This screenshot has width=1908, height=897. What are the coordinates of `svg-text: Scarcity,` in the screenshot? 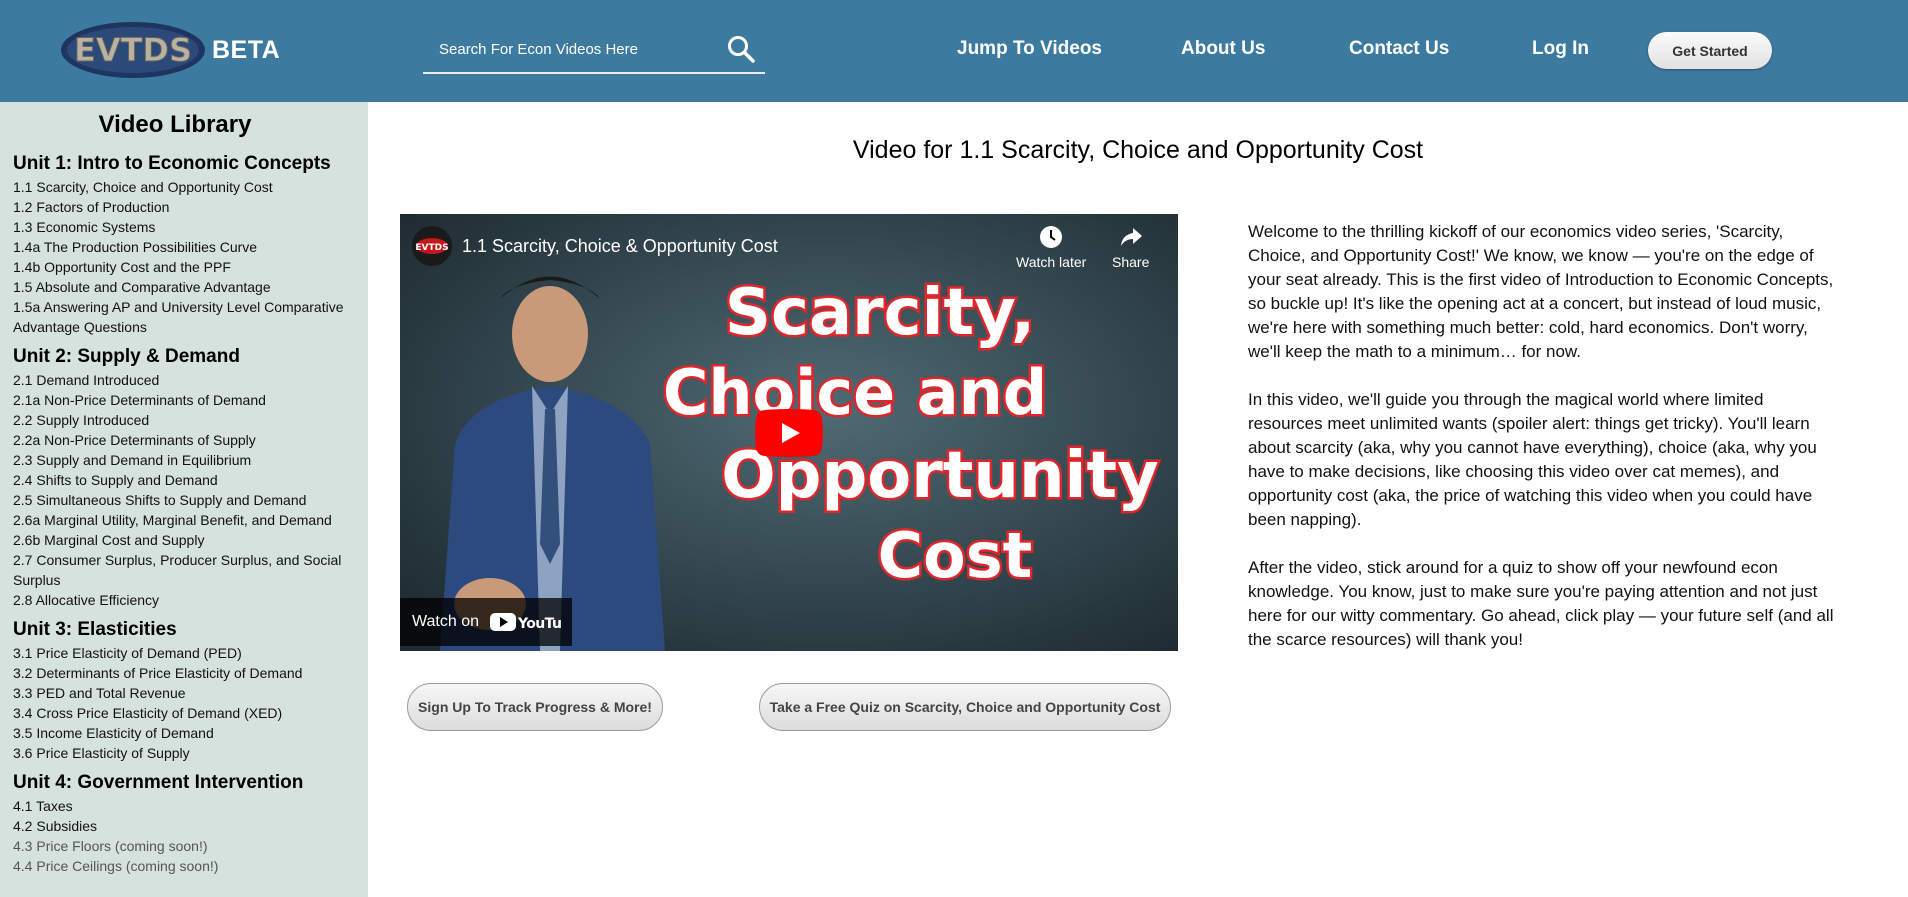 It's located at (880, 313).